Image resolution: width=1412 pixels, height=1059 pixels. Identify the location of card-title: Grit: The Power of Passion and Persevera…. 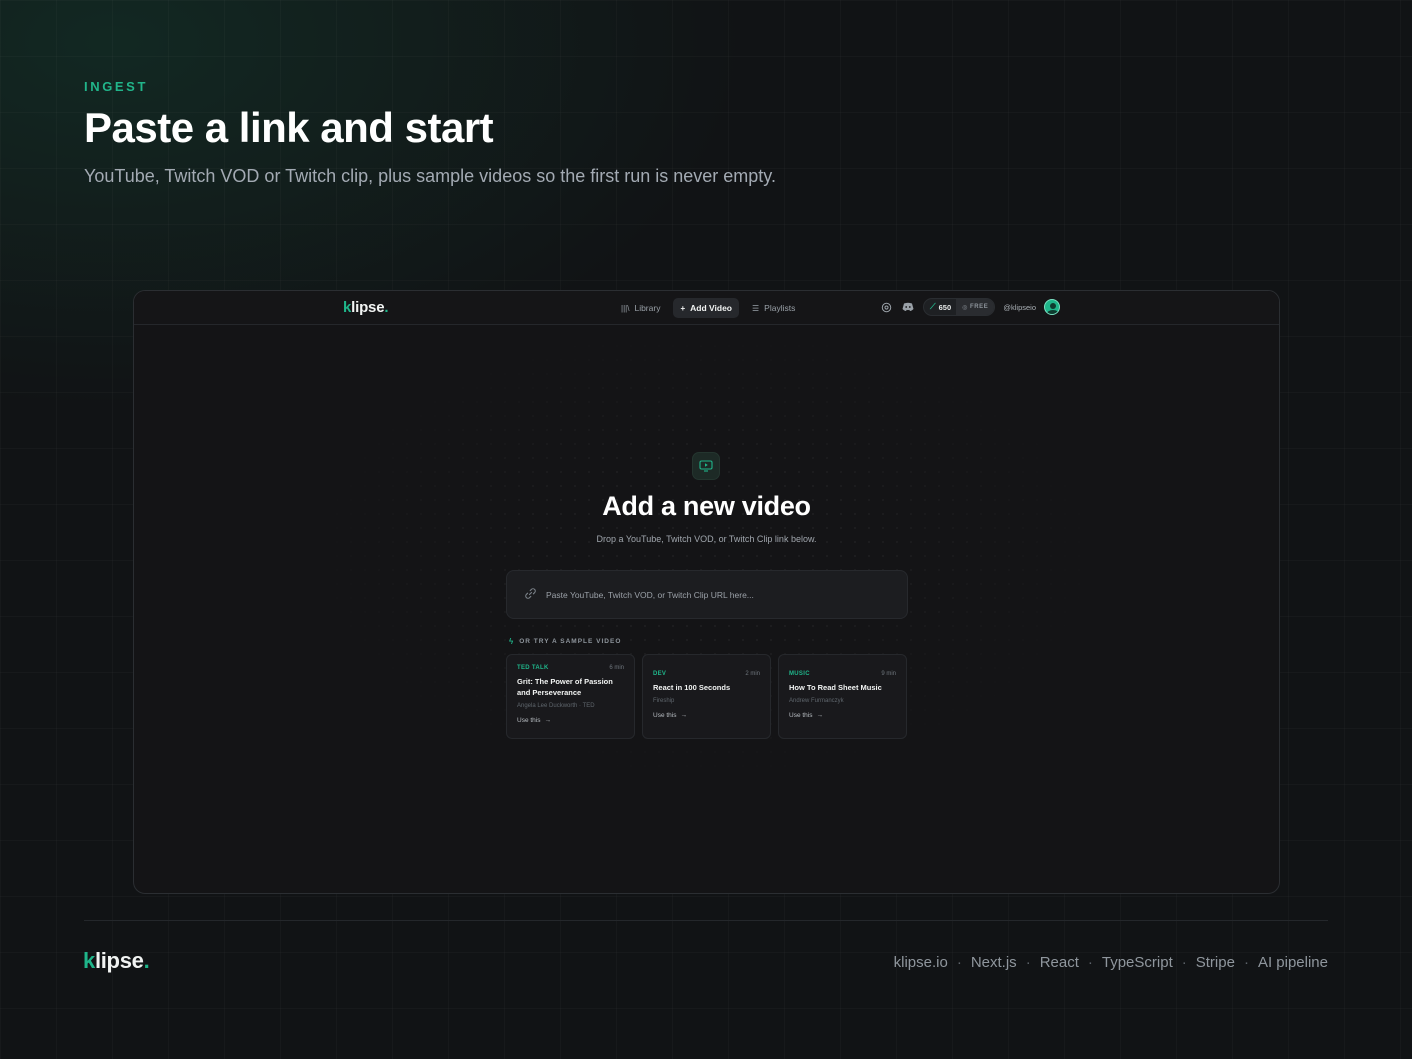
(565, 687).